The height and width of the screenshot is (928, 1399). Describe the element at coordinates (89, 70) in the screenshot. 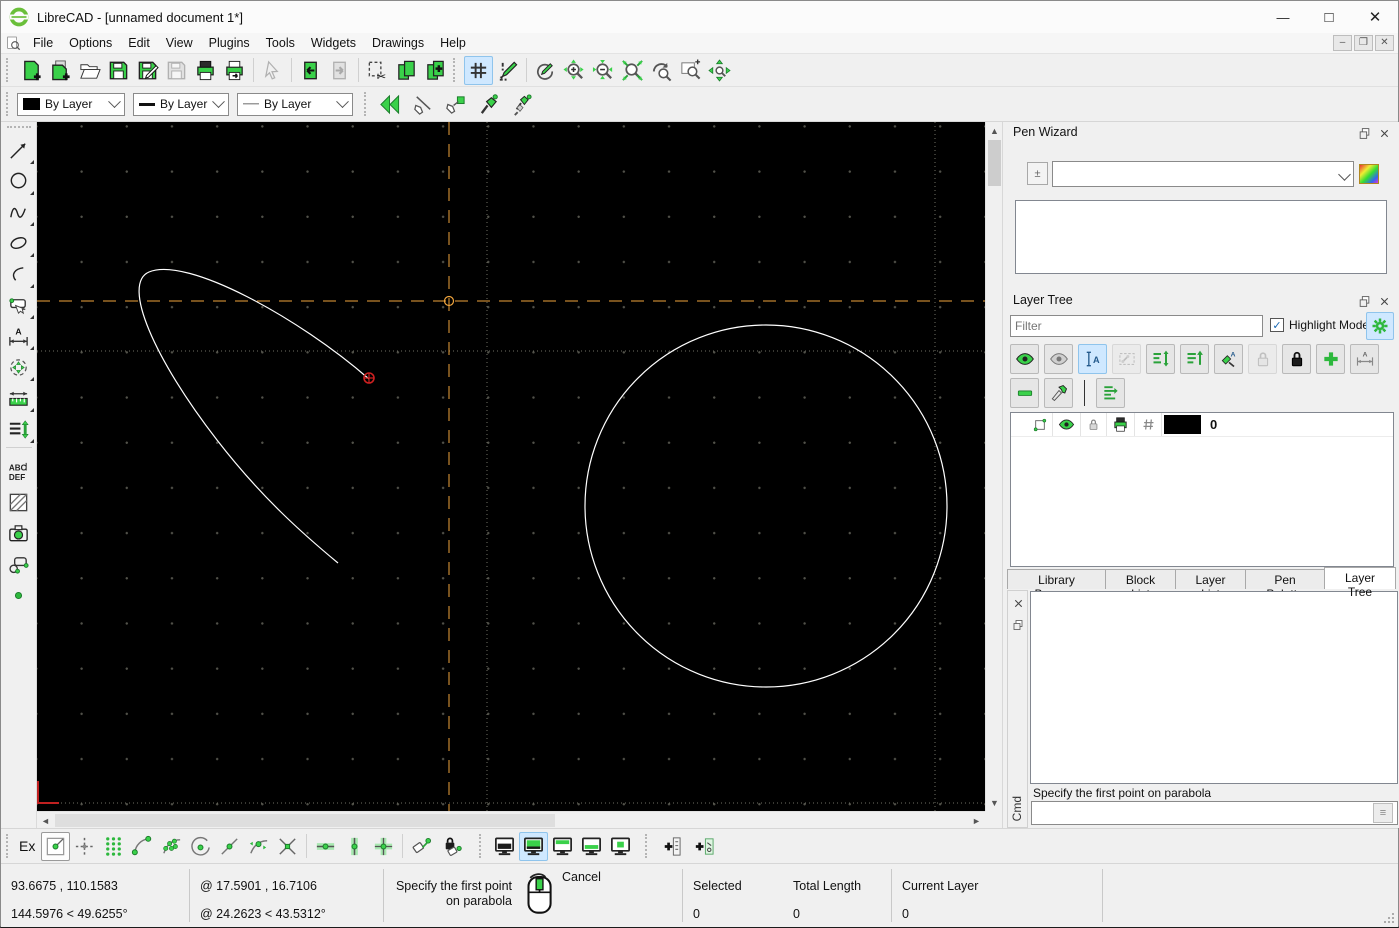

I see `open-button` at that location.